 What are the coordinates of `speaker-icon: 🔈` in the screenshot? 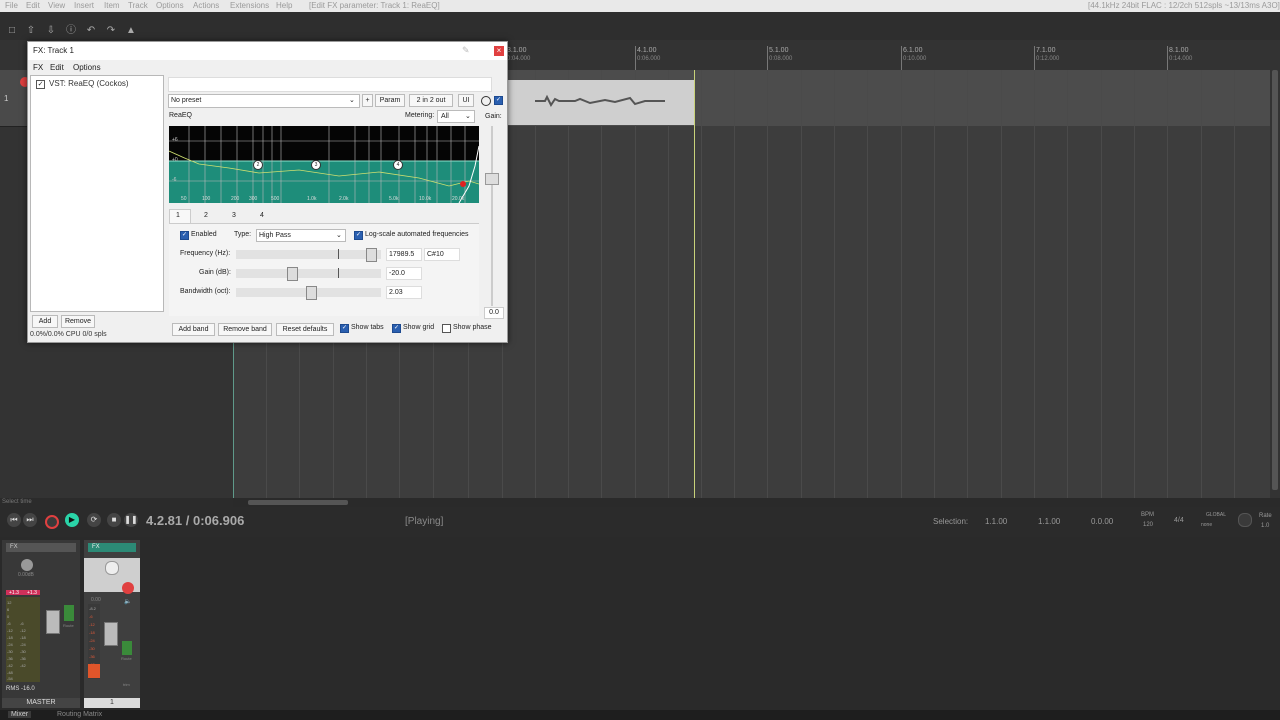 It's located at (127, 601).